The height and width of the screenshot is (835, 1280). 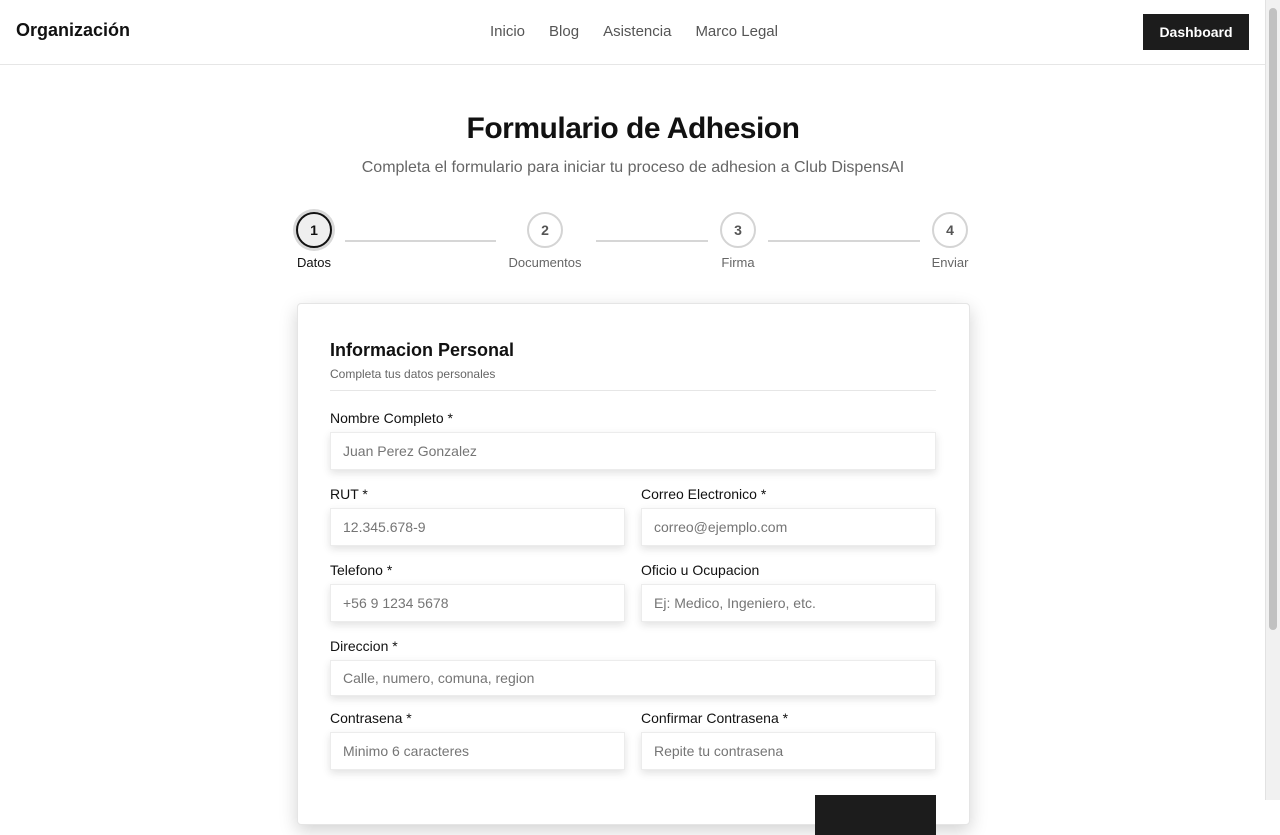 I want to click on confirmar-label: Confirmar Contrasena *, so click(x=715, y=718).